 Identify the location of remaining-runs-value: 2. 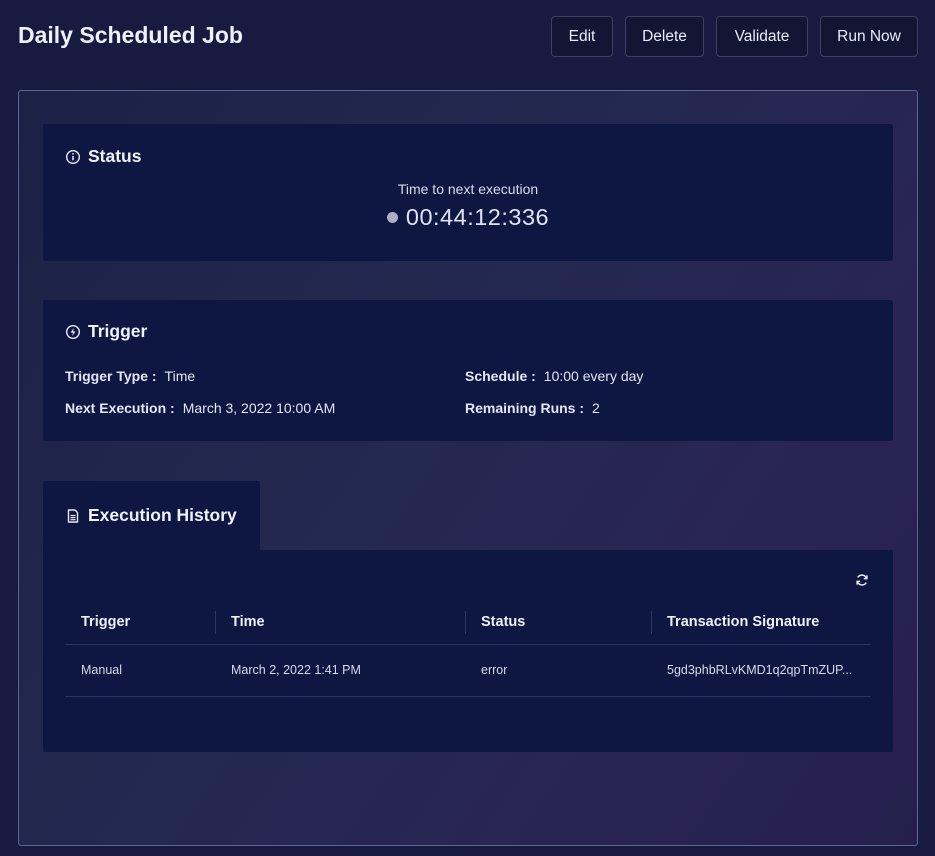
(596, 408).